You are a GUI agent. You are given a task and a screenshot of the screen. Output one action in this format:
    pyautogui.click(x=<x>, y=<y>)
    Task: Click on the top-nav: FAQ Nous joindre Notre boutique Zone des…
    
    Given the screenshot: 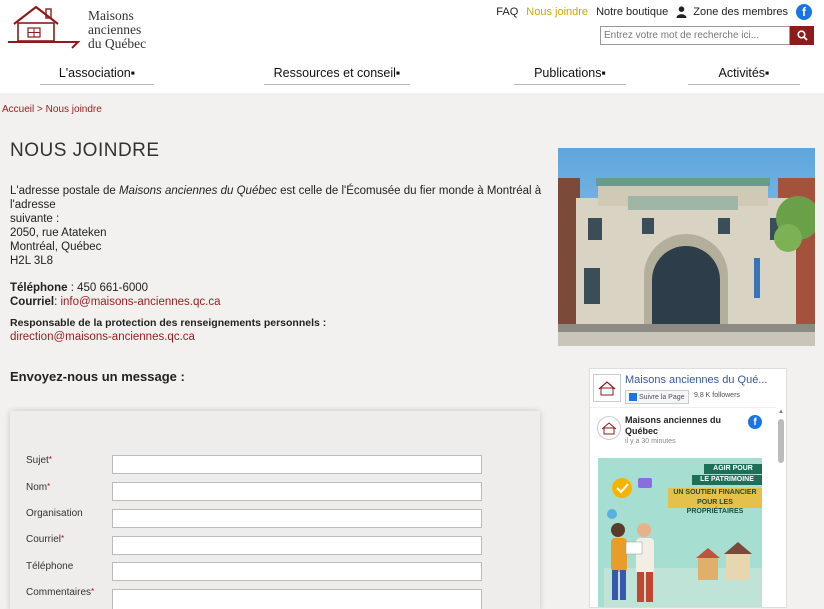 What is the action you would take?
    pyautogui.click(x=650, y=18)
    